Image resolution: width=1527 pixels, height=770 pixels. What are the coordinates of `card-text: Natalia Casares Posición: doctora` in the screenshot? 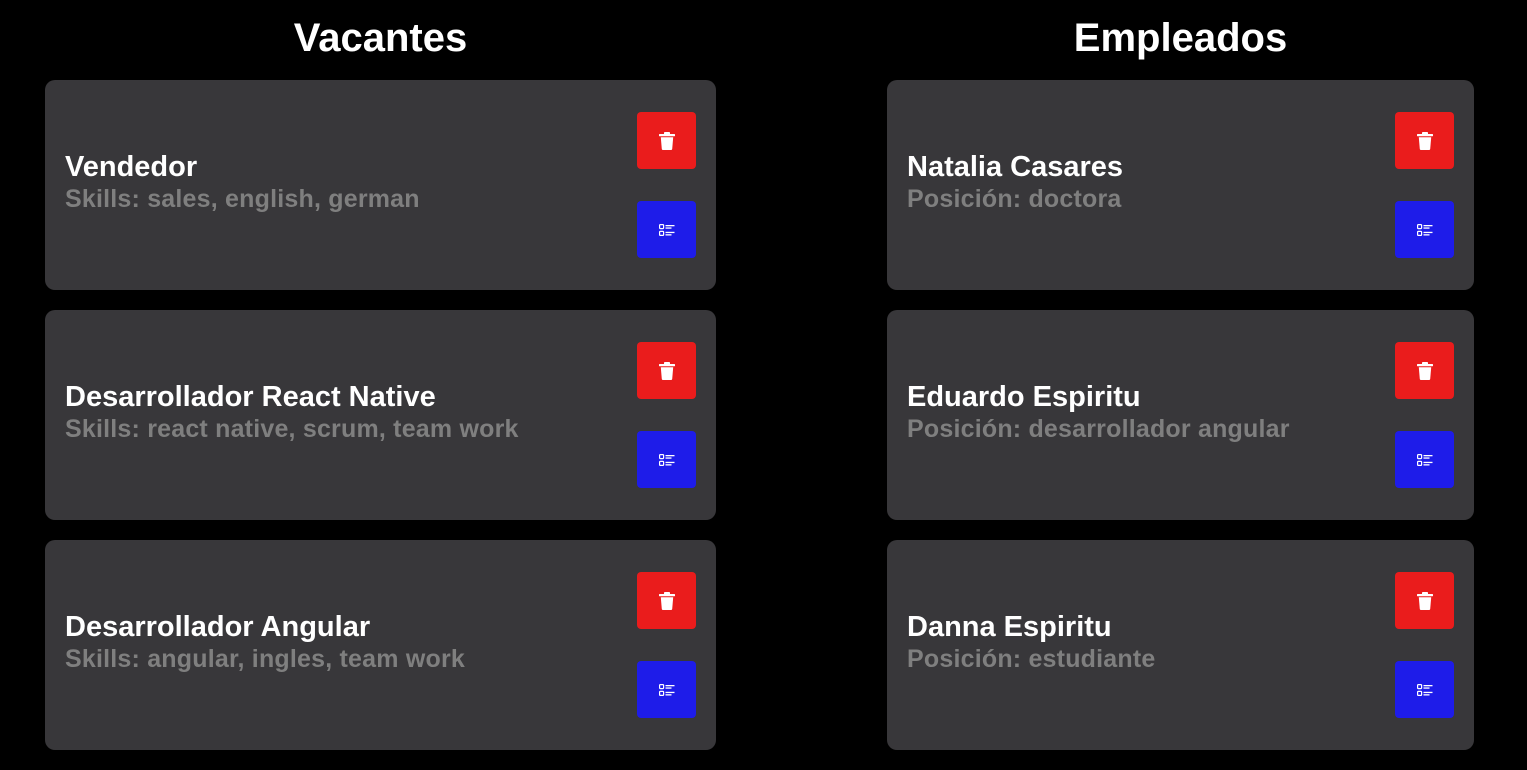 It's located at (1135, 185).